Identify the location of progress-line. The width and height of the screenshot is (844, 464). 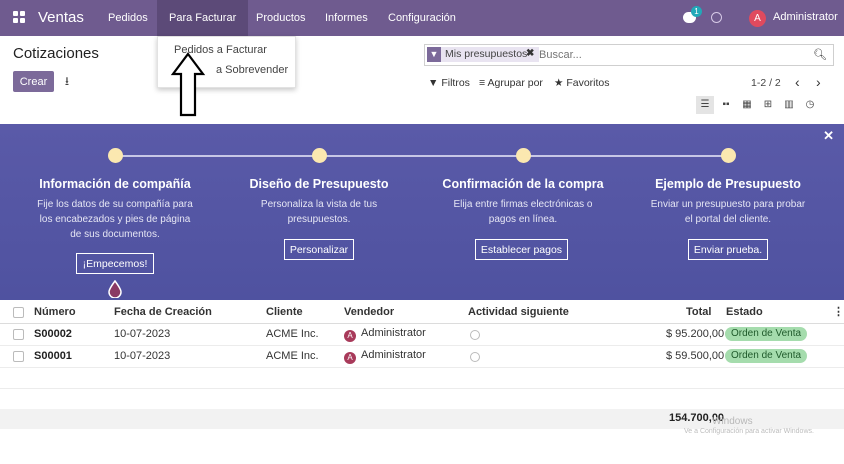
(422, 156).